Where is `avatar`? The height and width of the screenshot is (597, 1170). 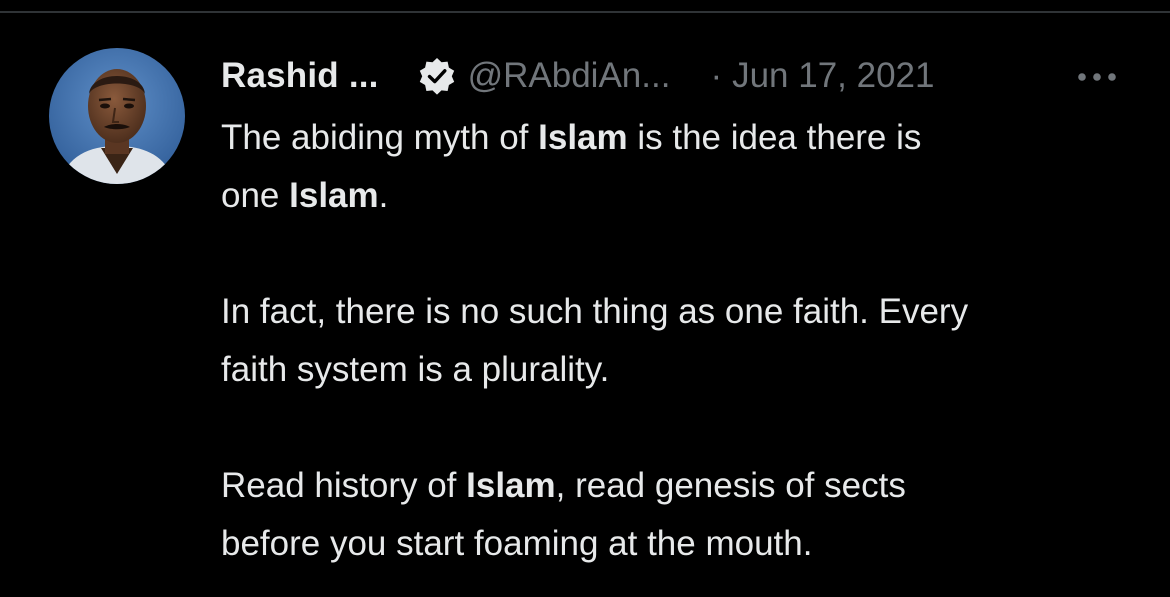 avatar is located at coordinates (117, 116).